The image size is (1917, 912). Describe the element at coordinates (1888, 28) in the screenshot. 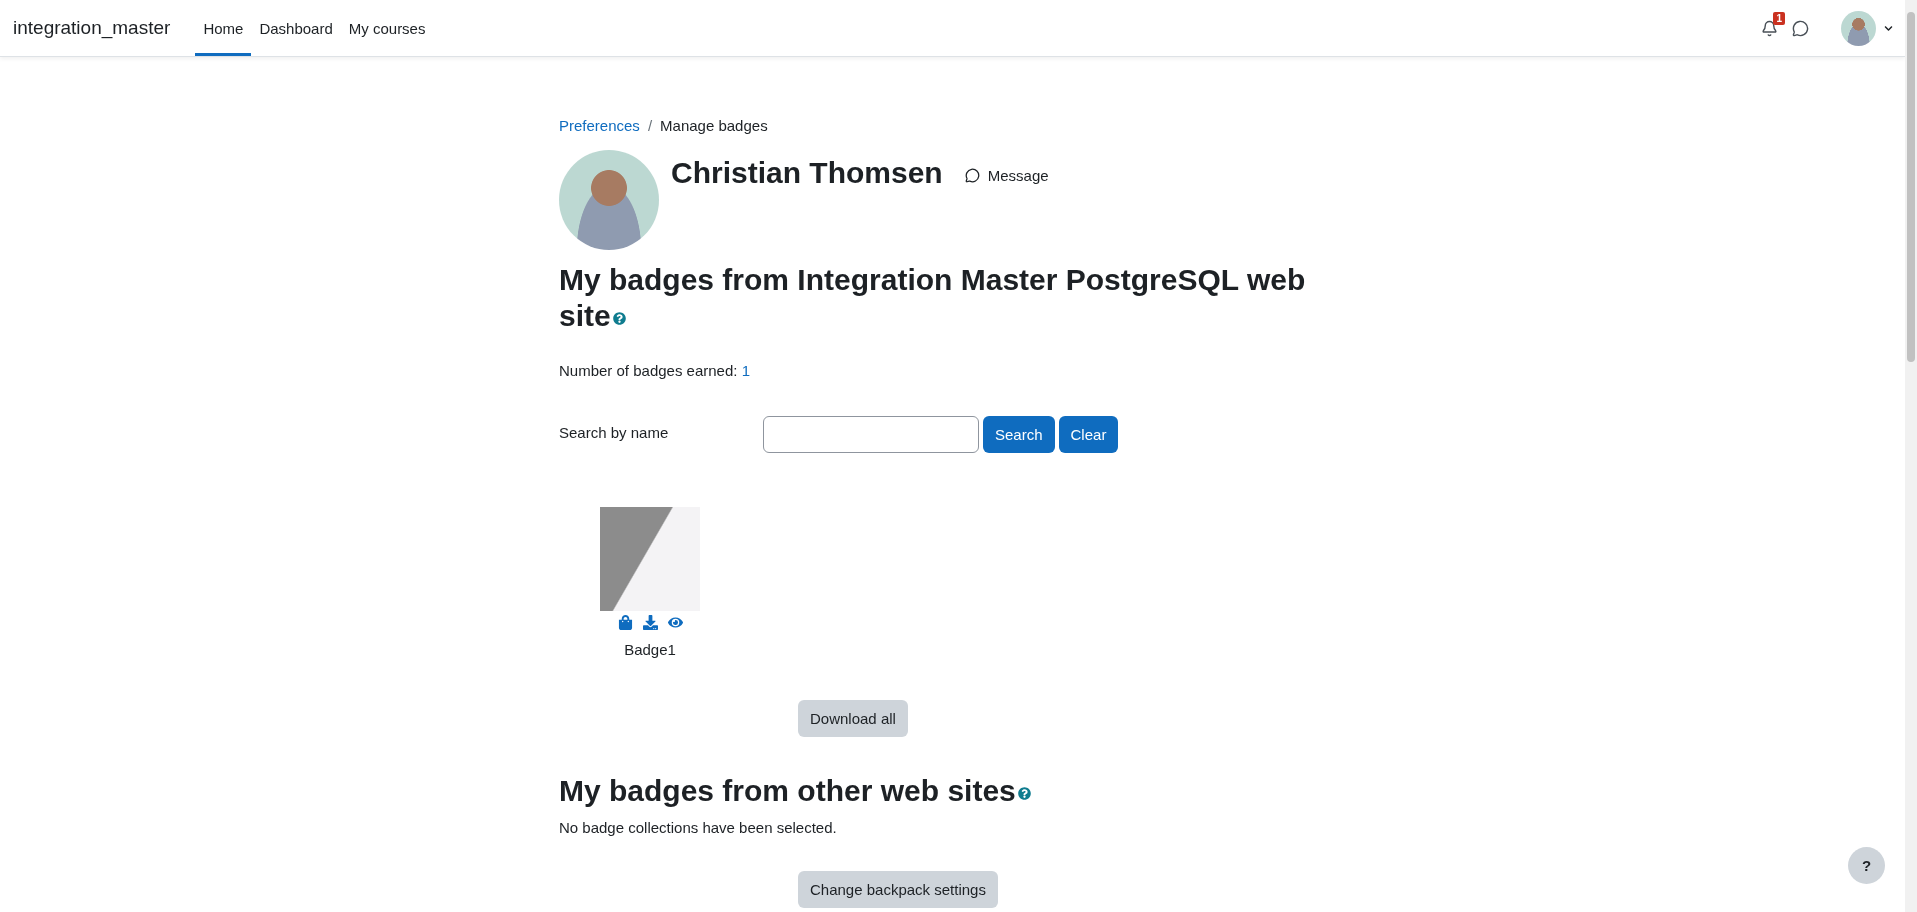

I see `chevron-down-icon` at that location.